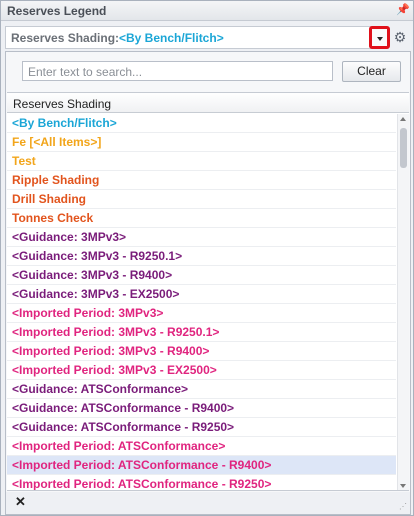  What do you see at coordinates (371, 71) in the screenshot?
I see `clear-button: Clear` at bounding box center [371, 71].